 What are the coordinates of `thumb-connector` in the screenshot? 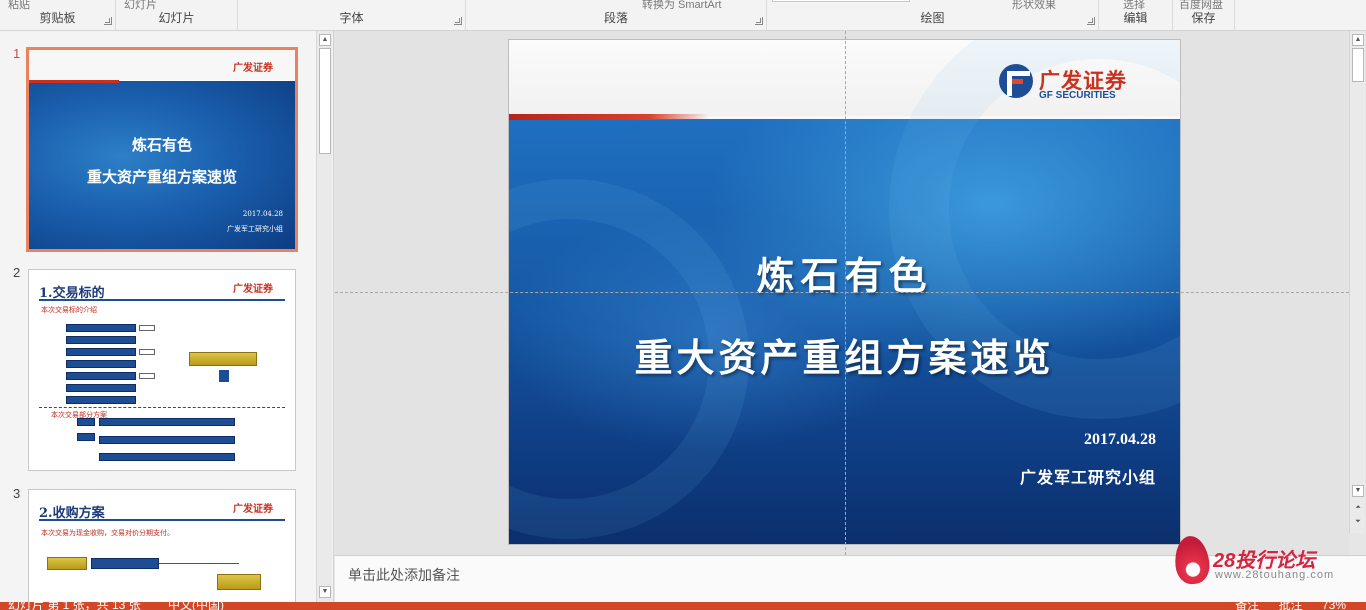 It's located at (199, 563).